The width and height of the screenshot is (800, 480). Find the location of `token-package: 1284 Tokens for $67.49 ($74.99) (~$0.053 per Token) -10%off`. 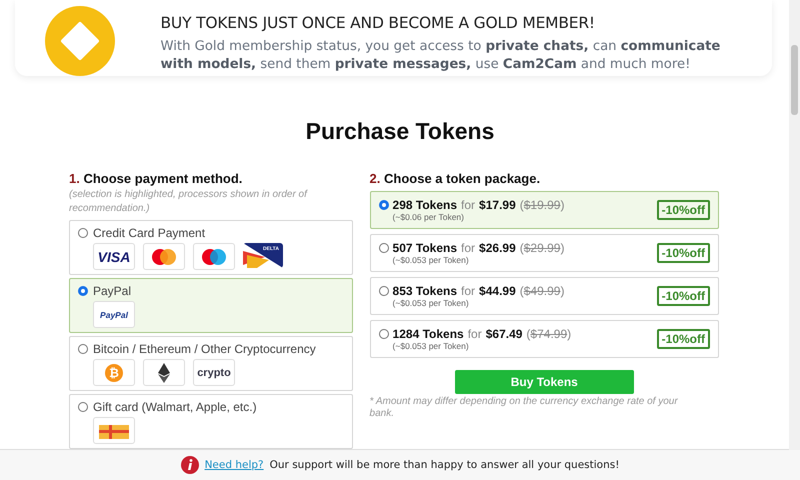

token-package: 1284 Tokens for $67.49 ($74.99) (~$0.053 per Token) -10%off is located at coordinates (544, 339).